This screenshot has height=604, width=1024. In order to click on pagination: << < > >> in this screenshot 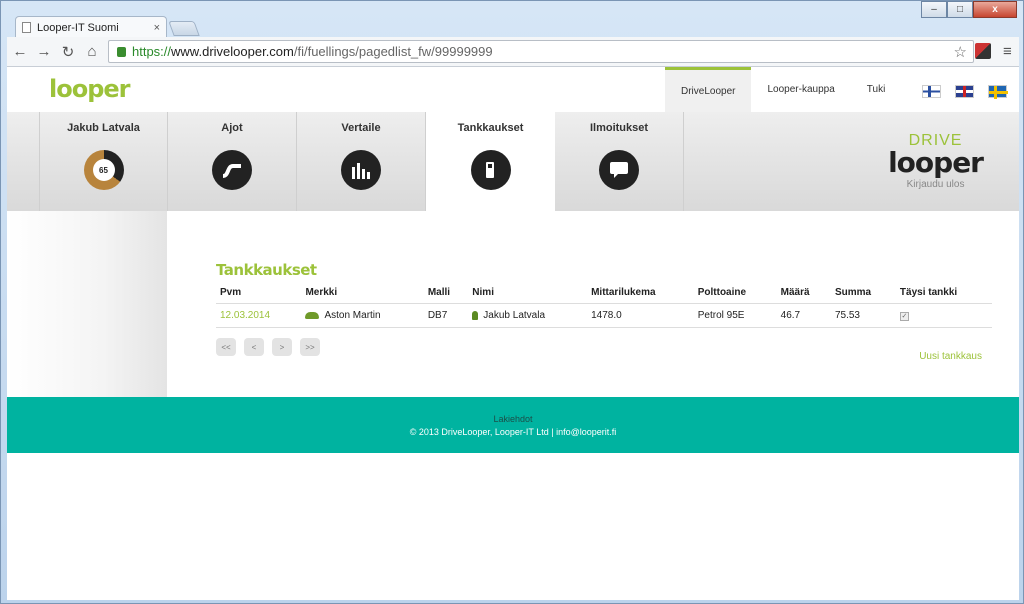, I will do `click(604, 347)`.